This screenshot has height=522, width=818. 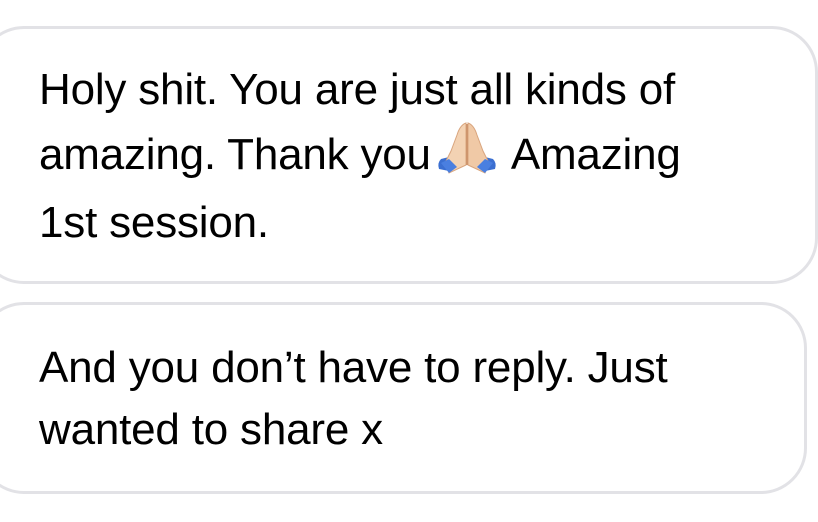 I want to click on message-line: Holy shit. You are just all kinds of, so click(x=357, y=89).